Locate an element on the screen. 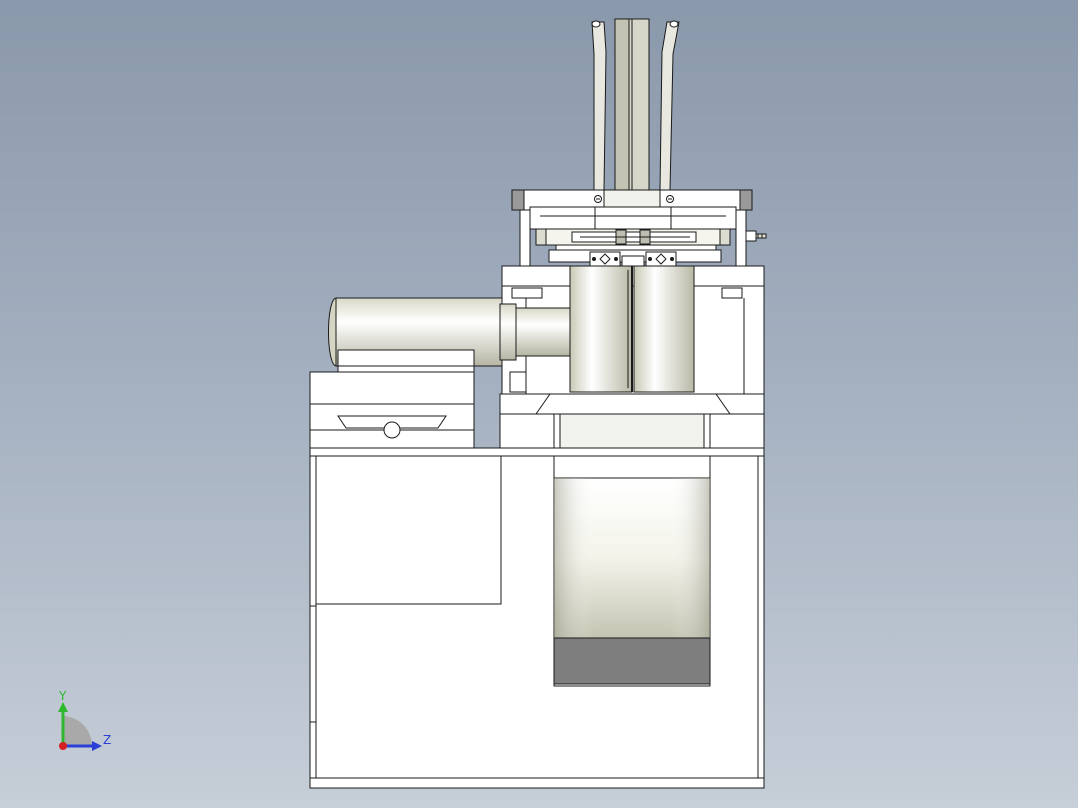 This screenshot has width=1078, height=808. vertical-cylinders is located at coordinates (632, 329).